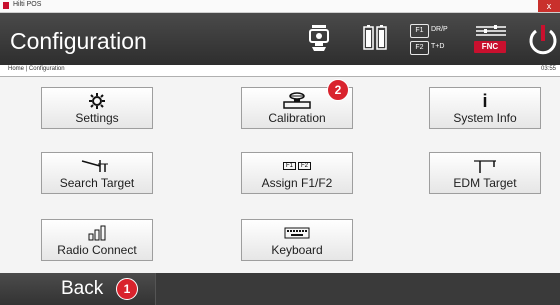 Image resolution: width=560 pixels, height=305 pixels. I want to click on calibration-label: Calibration, so click(297, 118).